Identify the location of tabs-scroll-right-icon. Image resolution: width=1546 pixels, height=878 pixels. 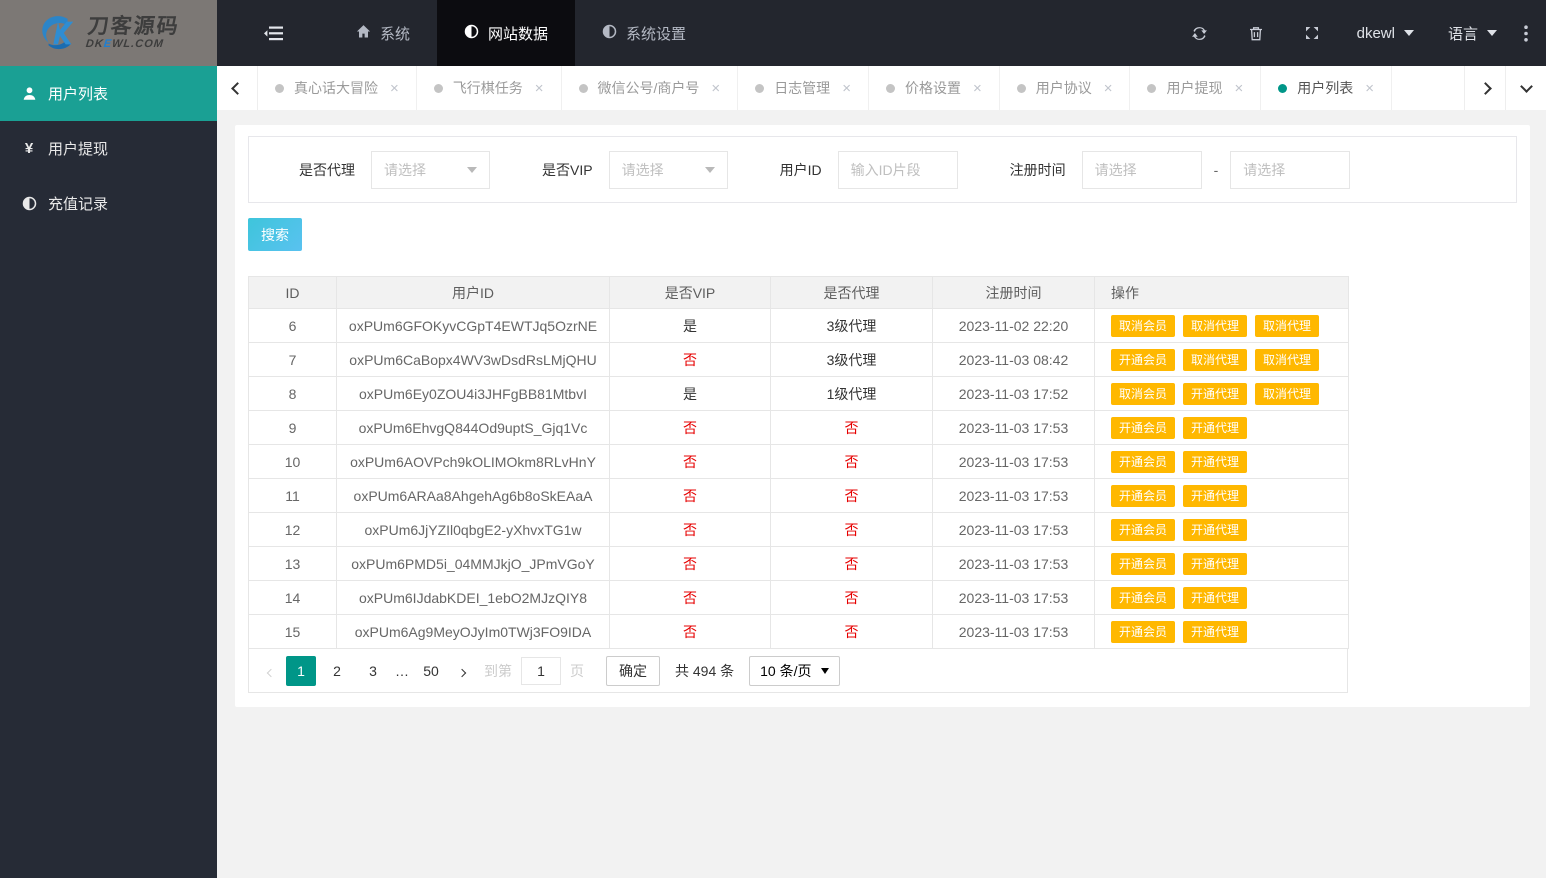
(1484, 88).